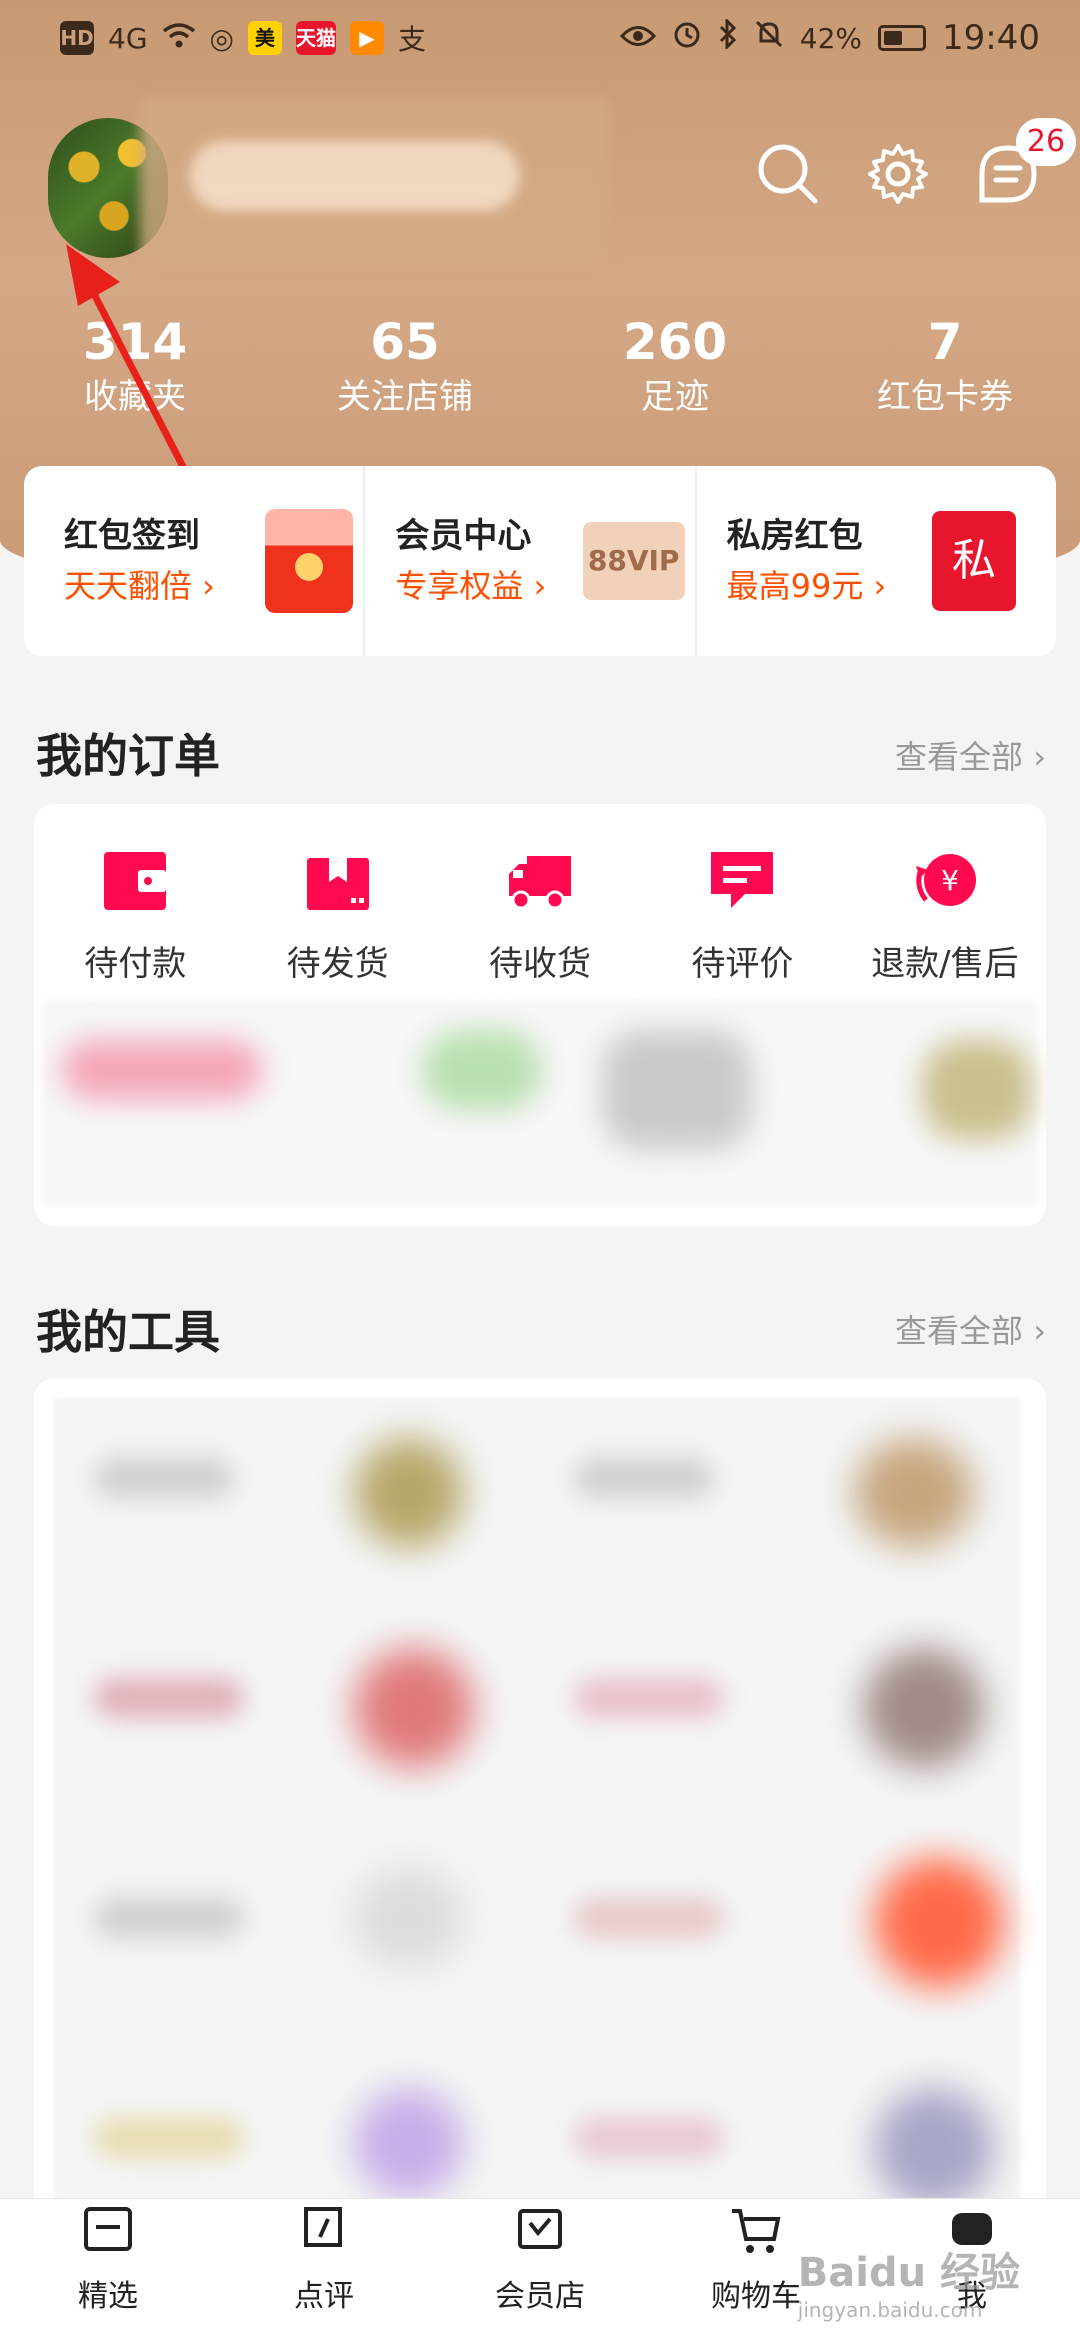 Image resolution: width=1080 pixels, height=2340 pixels. I want to click on status-bar: HD 4G ◎ 美 天猫 ▶ 支 42% 19:40, so click(540, 36).